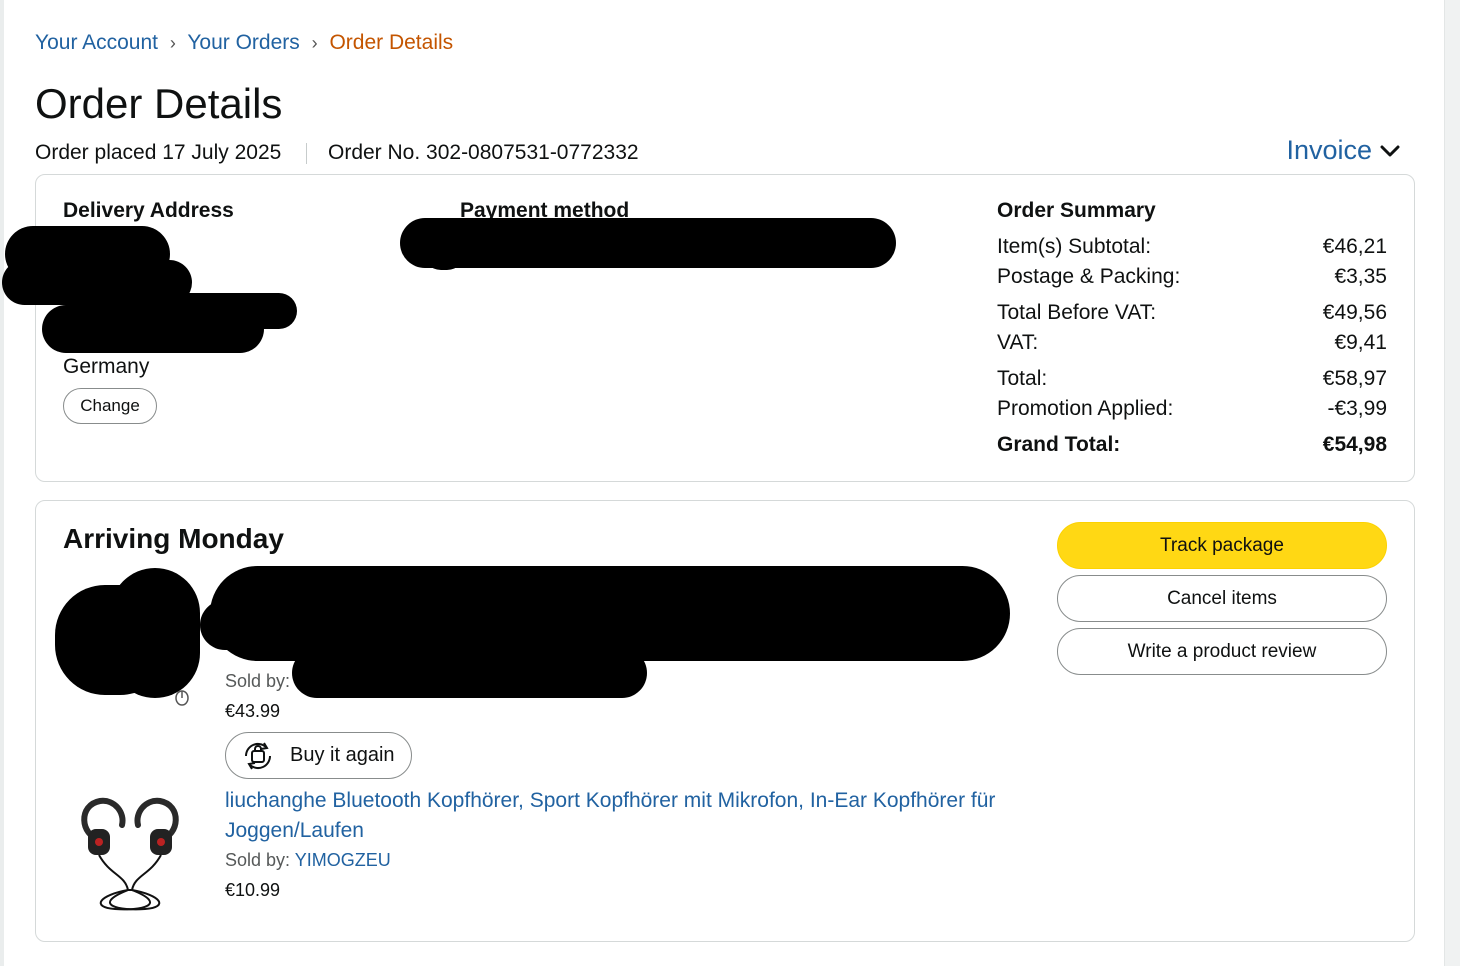 The height and width of the screenshot is (966, 1460). Describe the element at coordinates (2, 483) in the screenshot. I see `page-left-edge` at that location.